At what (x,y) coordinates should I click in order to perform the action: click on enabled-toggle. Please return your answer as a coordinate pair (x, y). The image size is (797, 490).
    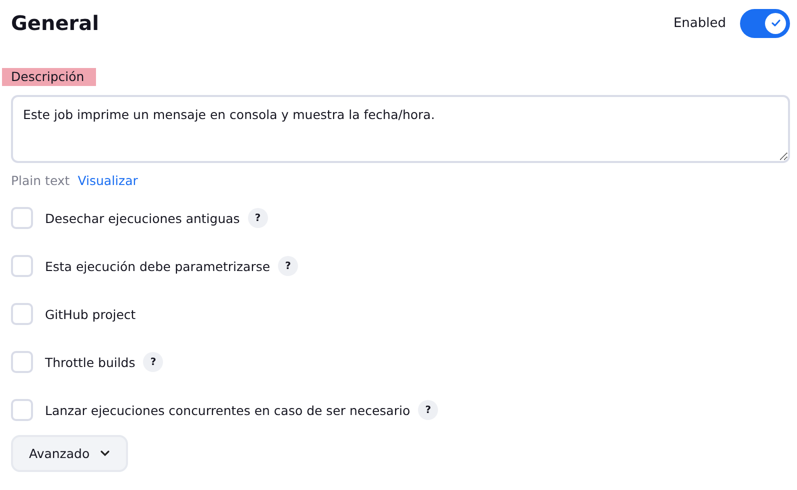
    Looking at the image, I should click on (765, 23).